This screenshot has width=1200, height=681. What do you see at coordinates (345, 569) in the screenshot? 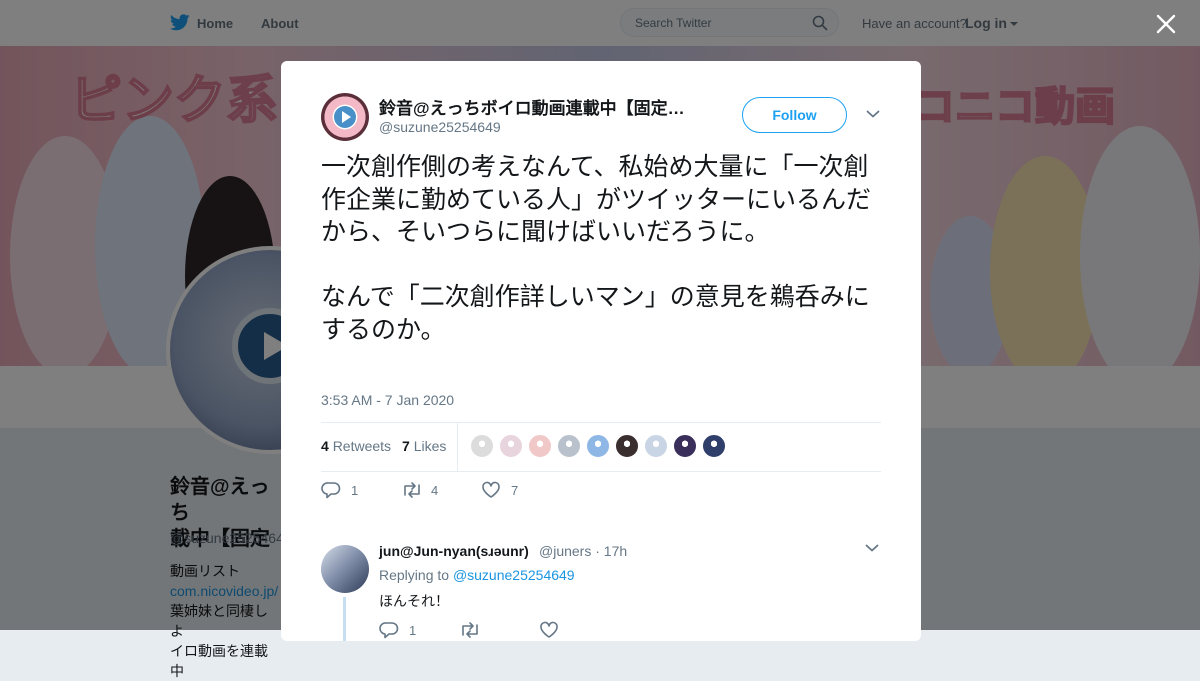
I see `reply-avatar` at bounding box center [345, 569].